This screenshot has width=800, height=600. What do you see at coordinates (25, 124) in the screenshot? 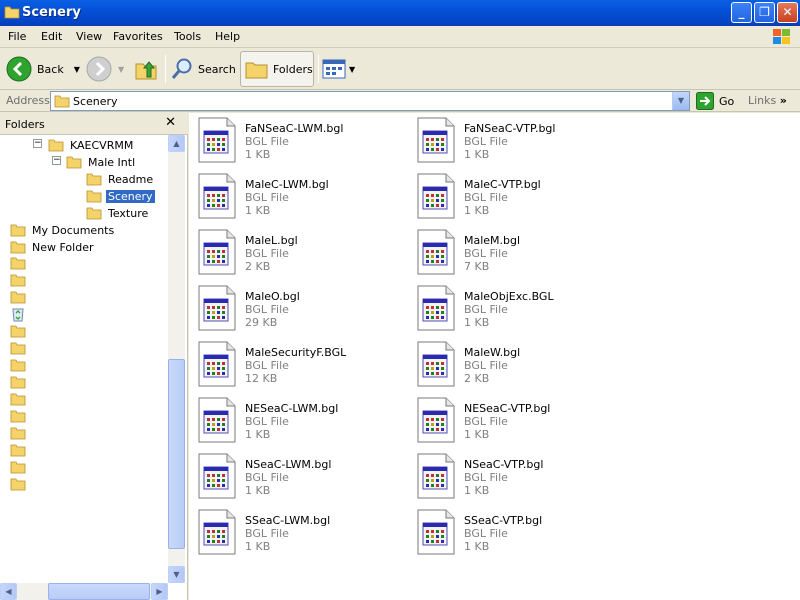
I see `folders-title: Folders` at bounding box center [25, 124].